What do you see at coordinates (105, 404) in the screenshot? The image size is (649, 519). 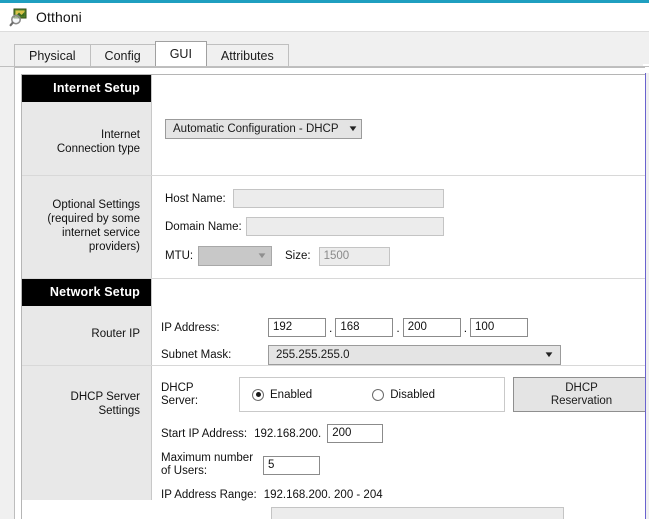 I see `dhcp-settings-label: DHCP Server Settings` at bounding box center [105, 404].